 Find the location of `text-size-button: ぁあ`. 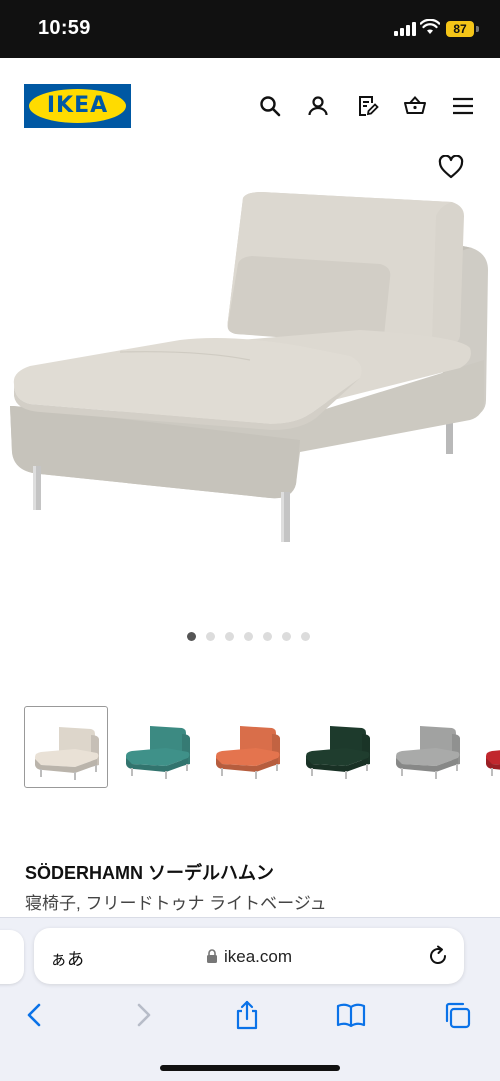

text-size-button: ぁあ is located at coordinates (67, 957).